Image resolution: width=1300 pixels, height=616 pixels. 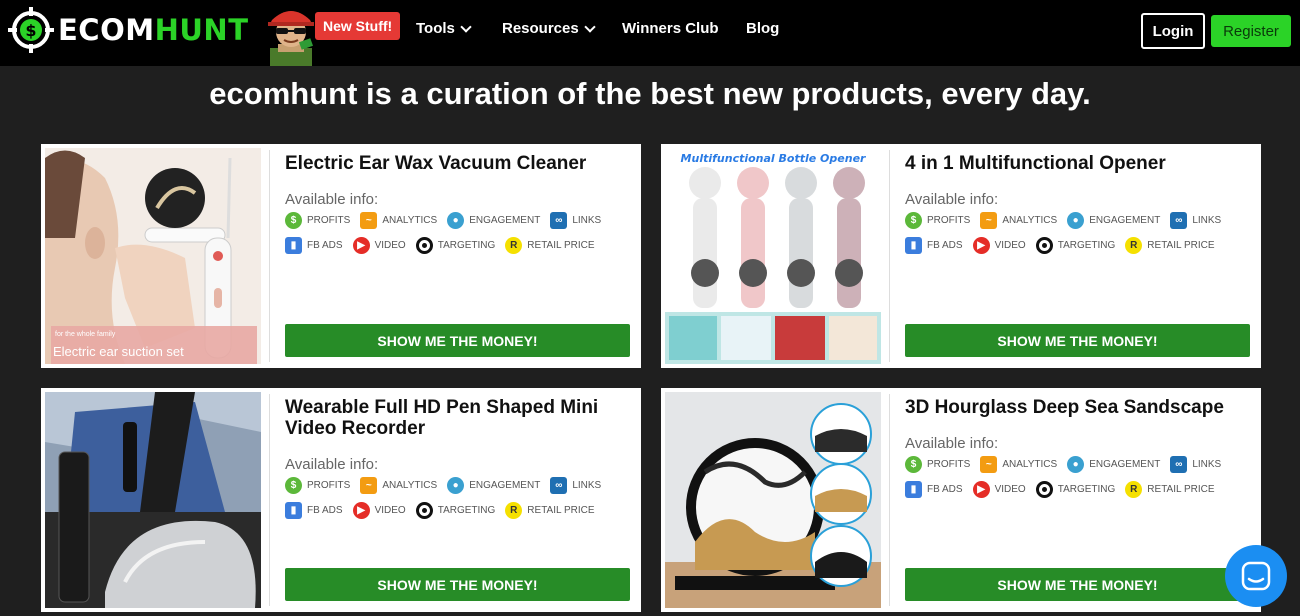 What do you see at coordinates (762, 28) in the screenshot?
I see `menu-blog: Blog` at bounding box center [762, 28].